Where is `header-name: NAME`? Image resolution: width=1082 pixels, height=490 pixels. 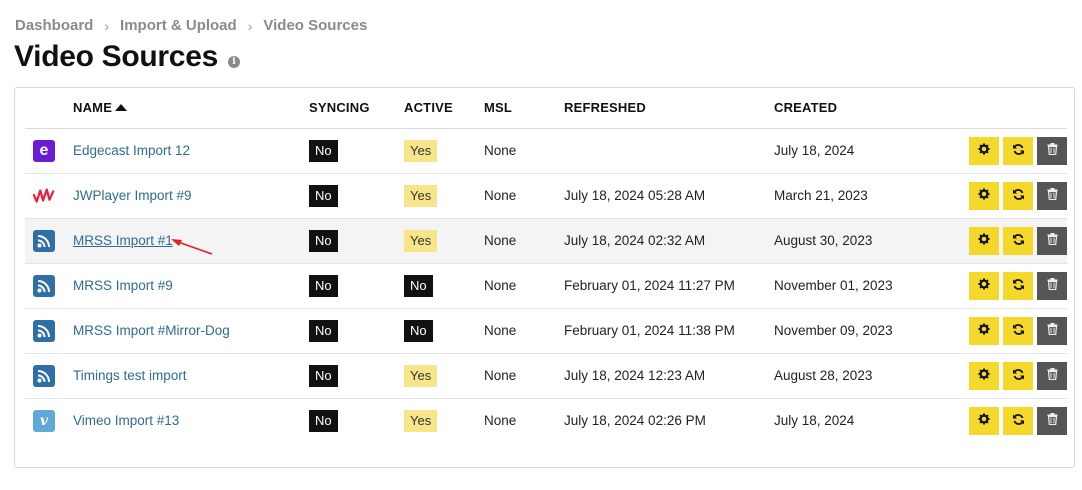 header-name: NAME is located at coordinates (191, 108).